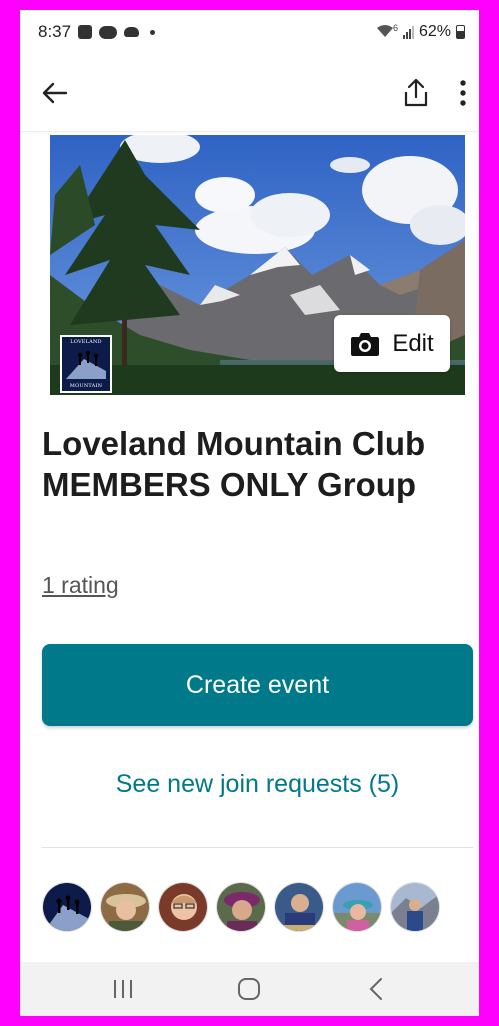 The image size is (499, 1026). Describe the element at coordinates (257, 847) in the screenshot. I see `divider` at that location.